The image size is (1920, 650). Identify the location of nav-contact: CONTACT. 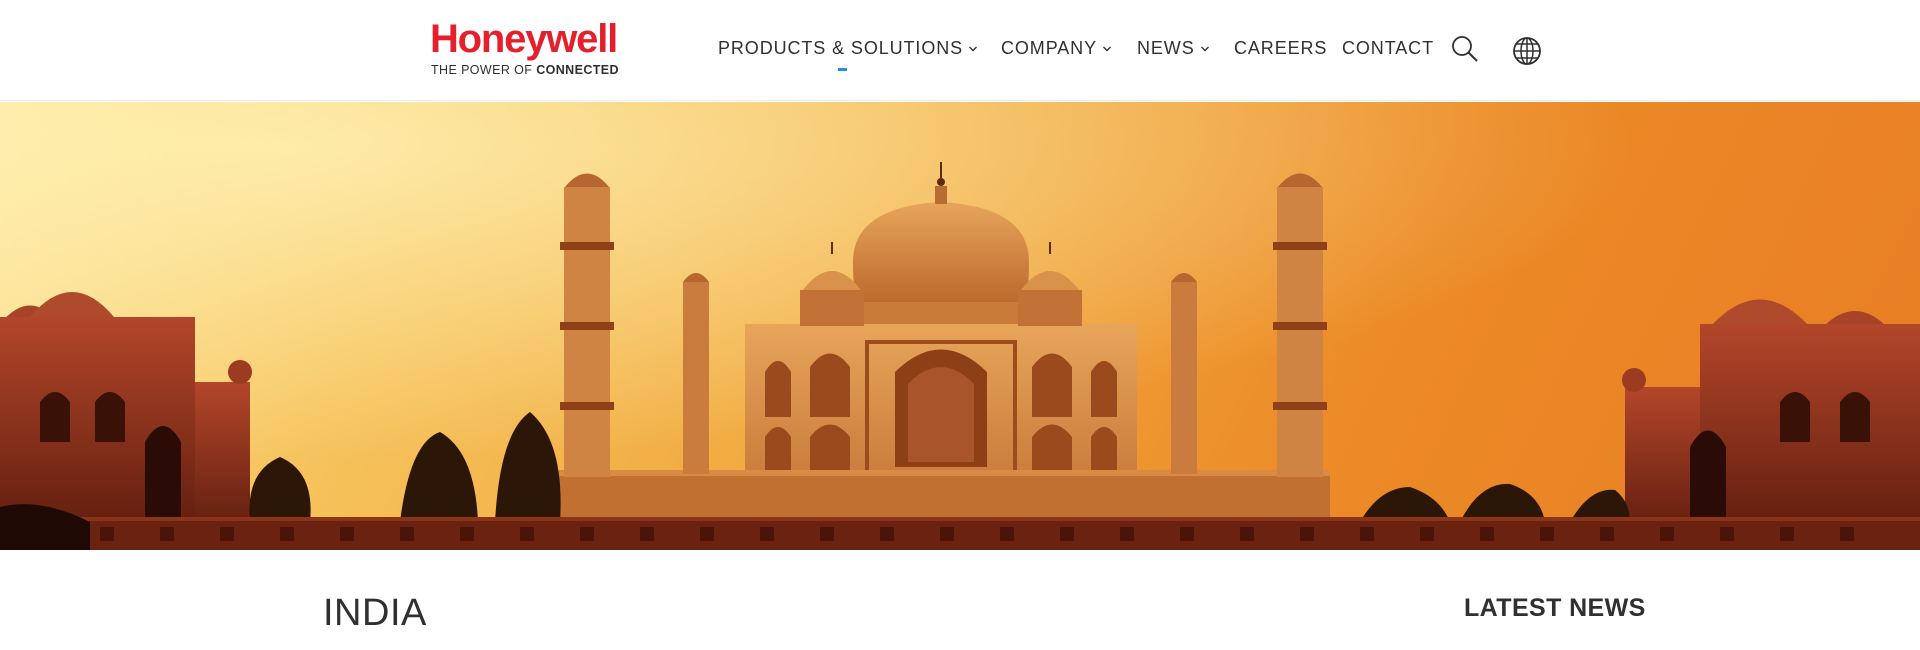
(1388, 48).